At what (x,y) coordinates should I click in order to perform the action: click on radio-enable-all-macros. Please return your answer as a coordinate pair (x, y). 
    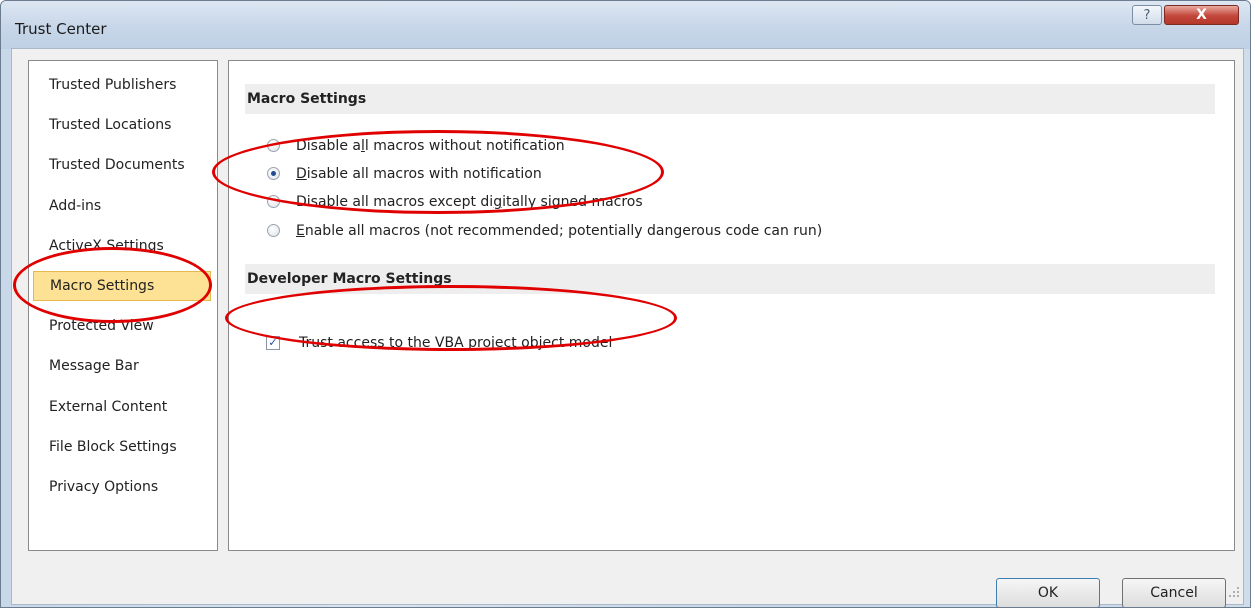
    Looking at the image, I should click on (273, 230).